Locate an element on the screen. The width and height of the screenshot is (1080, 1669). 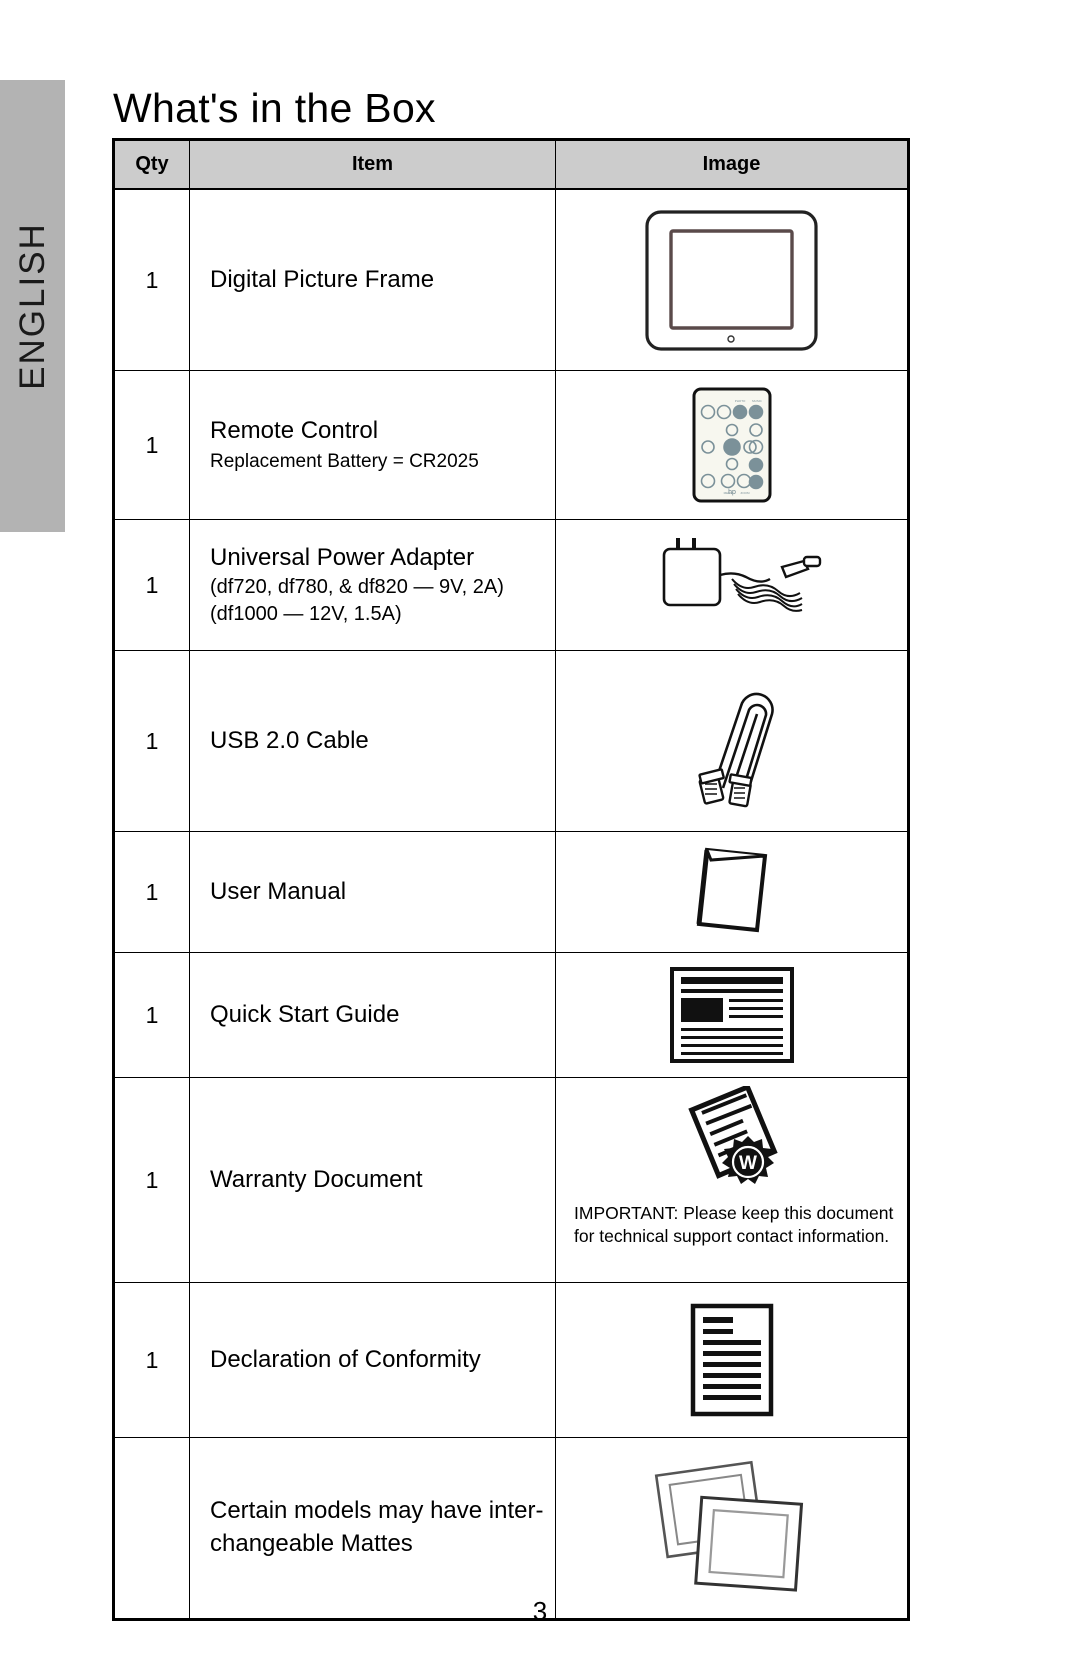
language-tab: ENGLISH is located at coordinates (32, 306).